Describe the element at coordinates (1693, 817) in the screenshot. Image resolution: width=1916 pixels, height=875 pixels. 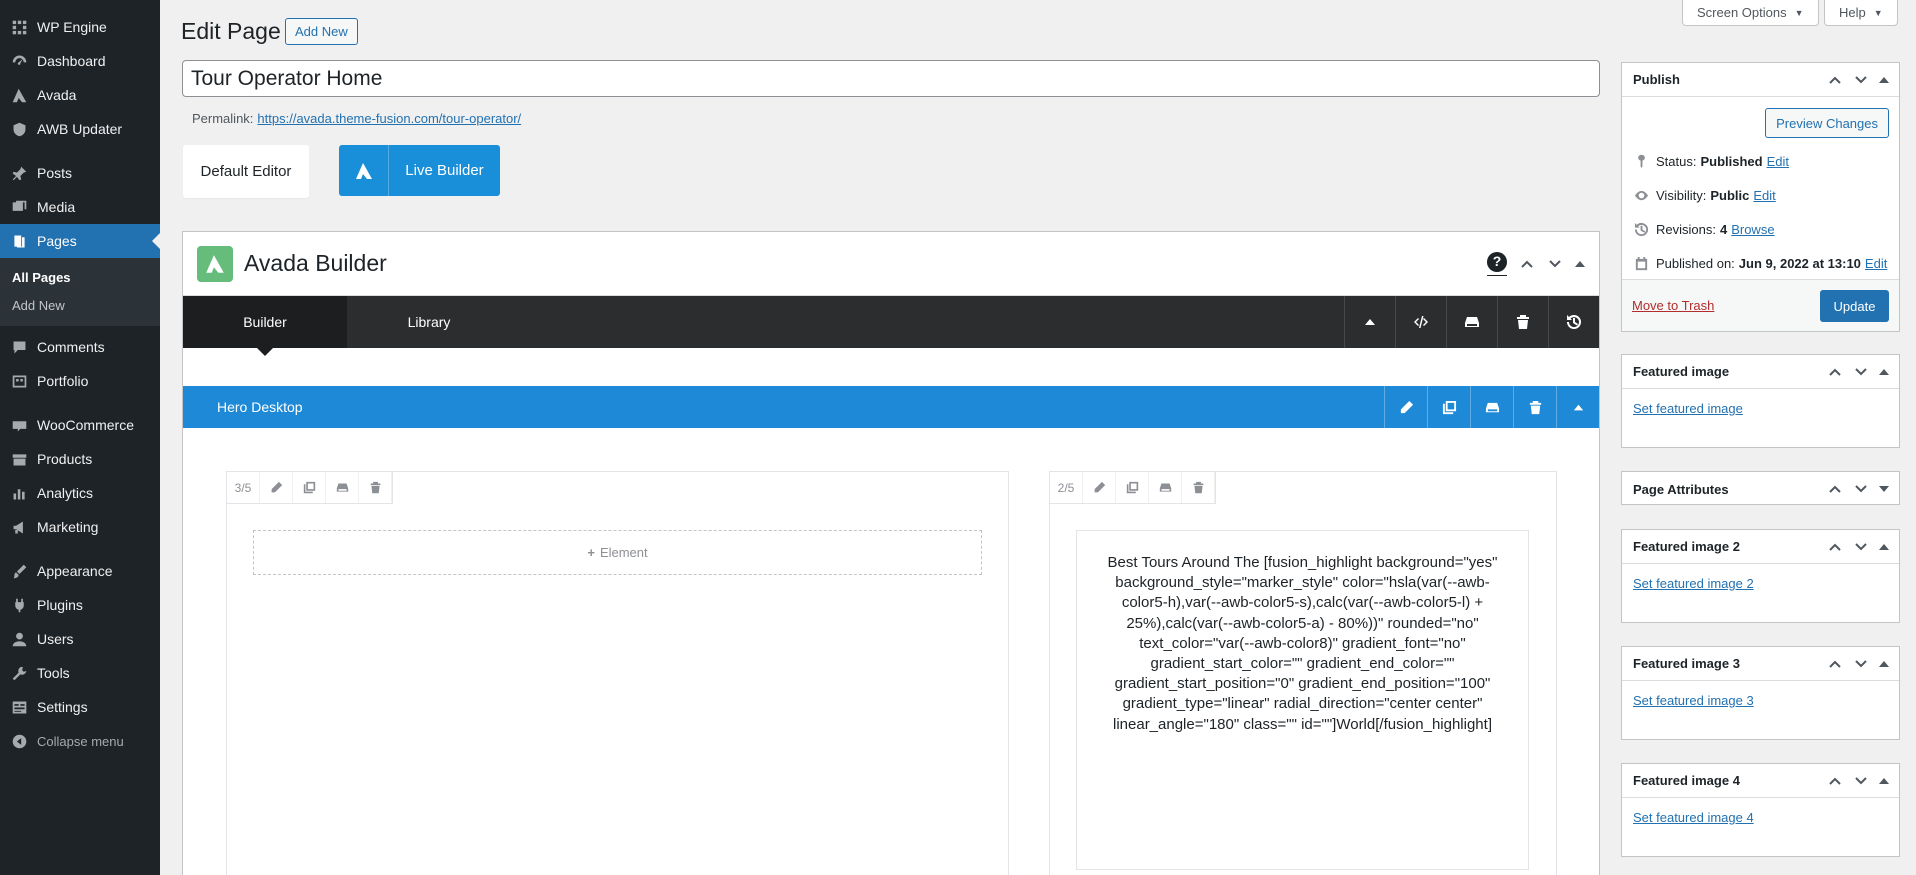
I see `set-featured-image-4-link: Set featured image 4` at that location.